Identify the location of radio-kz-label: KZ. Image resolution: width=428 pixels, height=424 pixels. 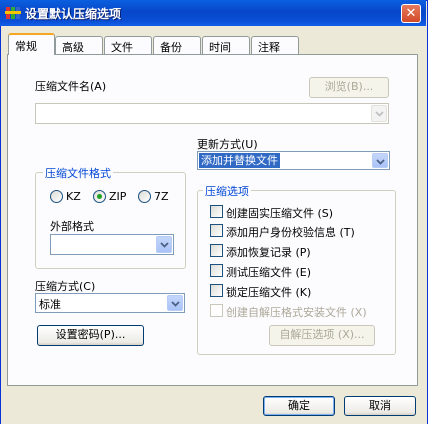
(73, 196).